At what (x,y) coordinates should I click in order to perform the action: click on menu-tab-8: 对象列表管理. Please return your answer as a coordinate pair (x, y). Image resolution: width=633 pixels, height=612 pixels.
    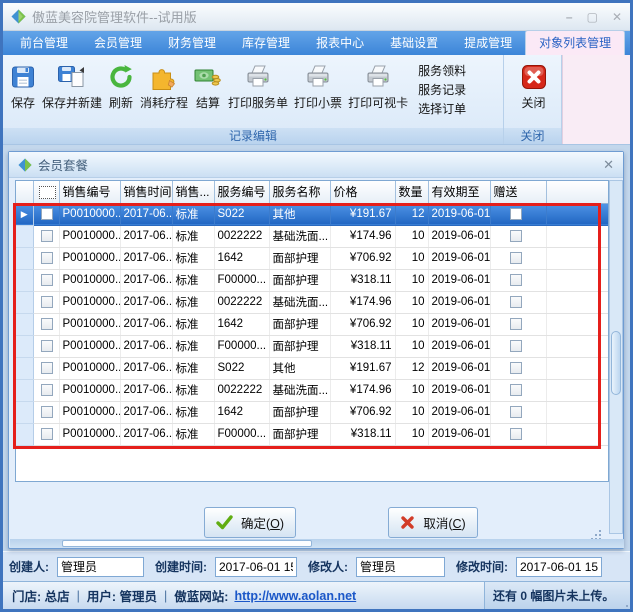
    Looking at the image, I should click on (575, 42).